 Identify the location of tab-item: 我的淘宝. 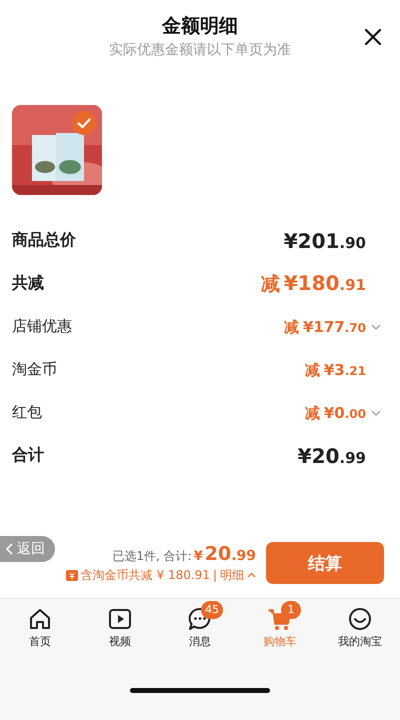
(360, 630).